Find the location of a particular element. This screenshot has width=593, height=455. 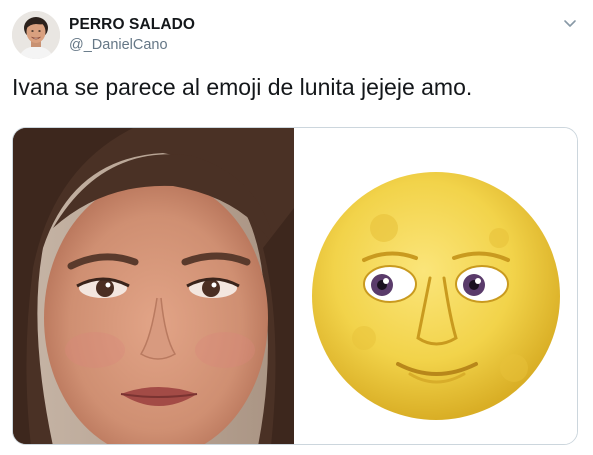

user-avatar-icon is located at coordinates (36, 35).